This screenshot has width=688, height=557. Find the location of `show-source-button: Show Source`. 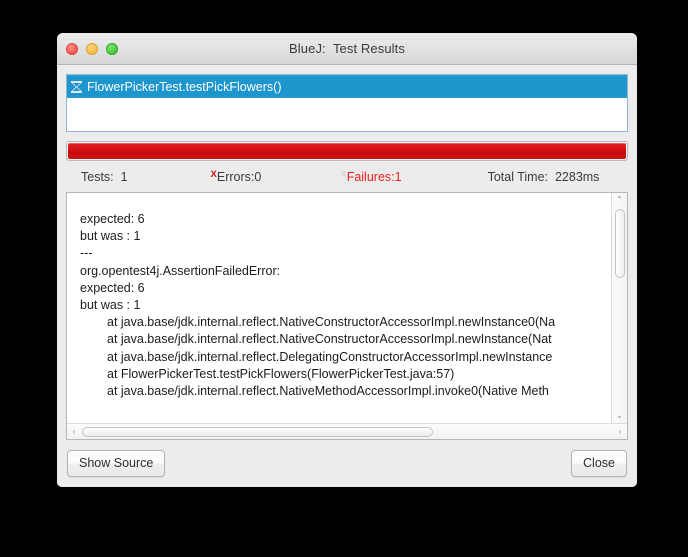

show-source-button: Show Source is located at coordinates (116, 463).